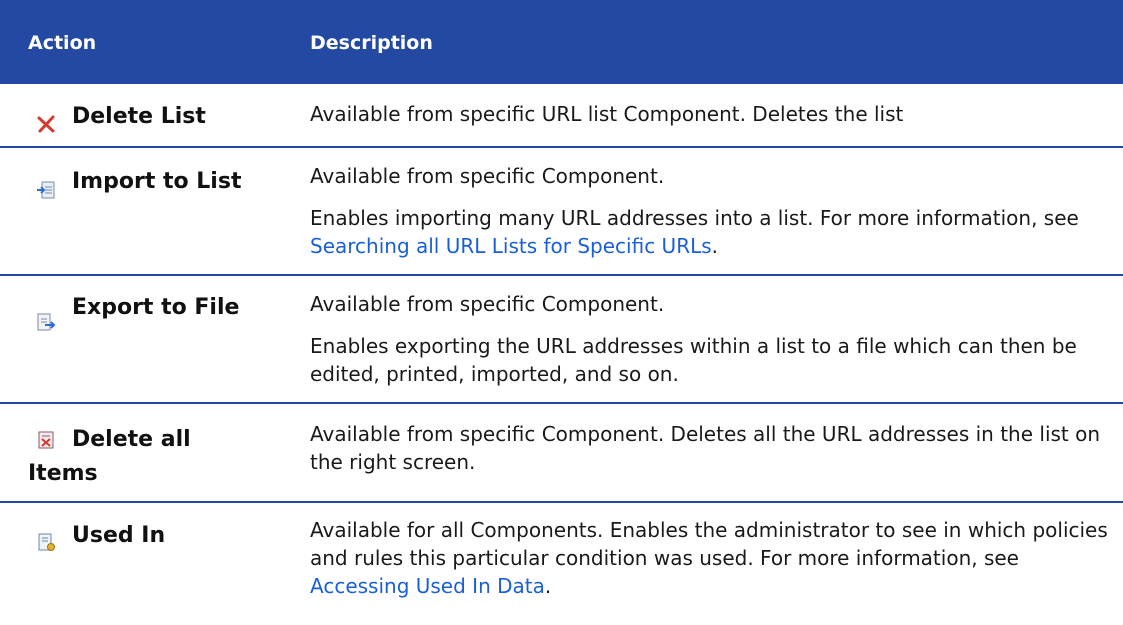  Describe the element at coordinates (46, 440) in the screenshot. I see `delete-items-icon` at that location.